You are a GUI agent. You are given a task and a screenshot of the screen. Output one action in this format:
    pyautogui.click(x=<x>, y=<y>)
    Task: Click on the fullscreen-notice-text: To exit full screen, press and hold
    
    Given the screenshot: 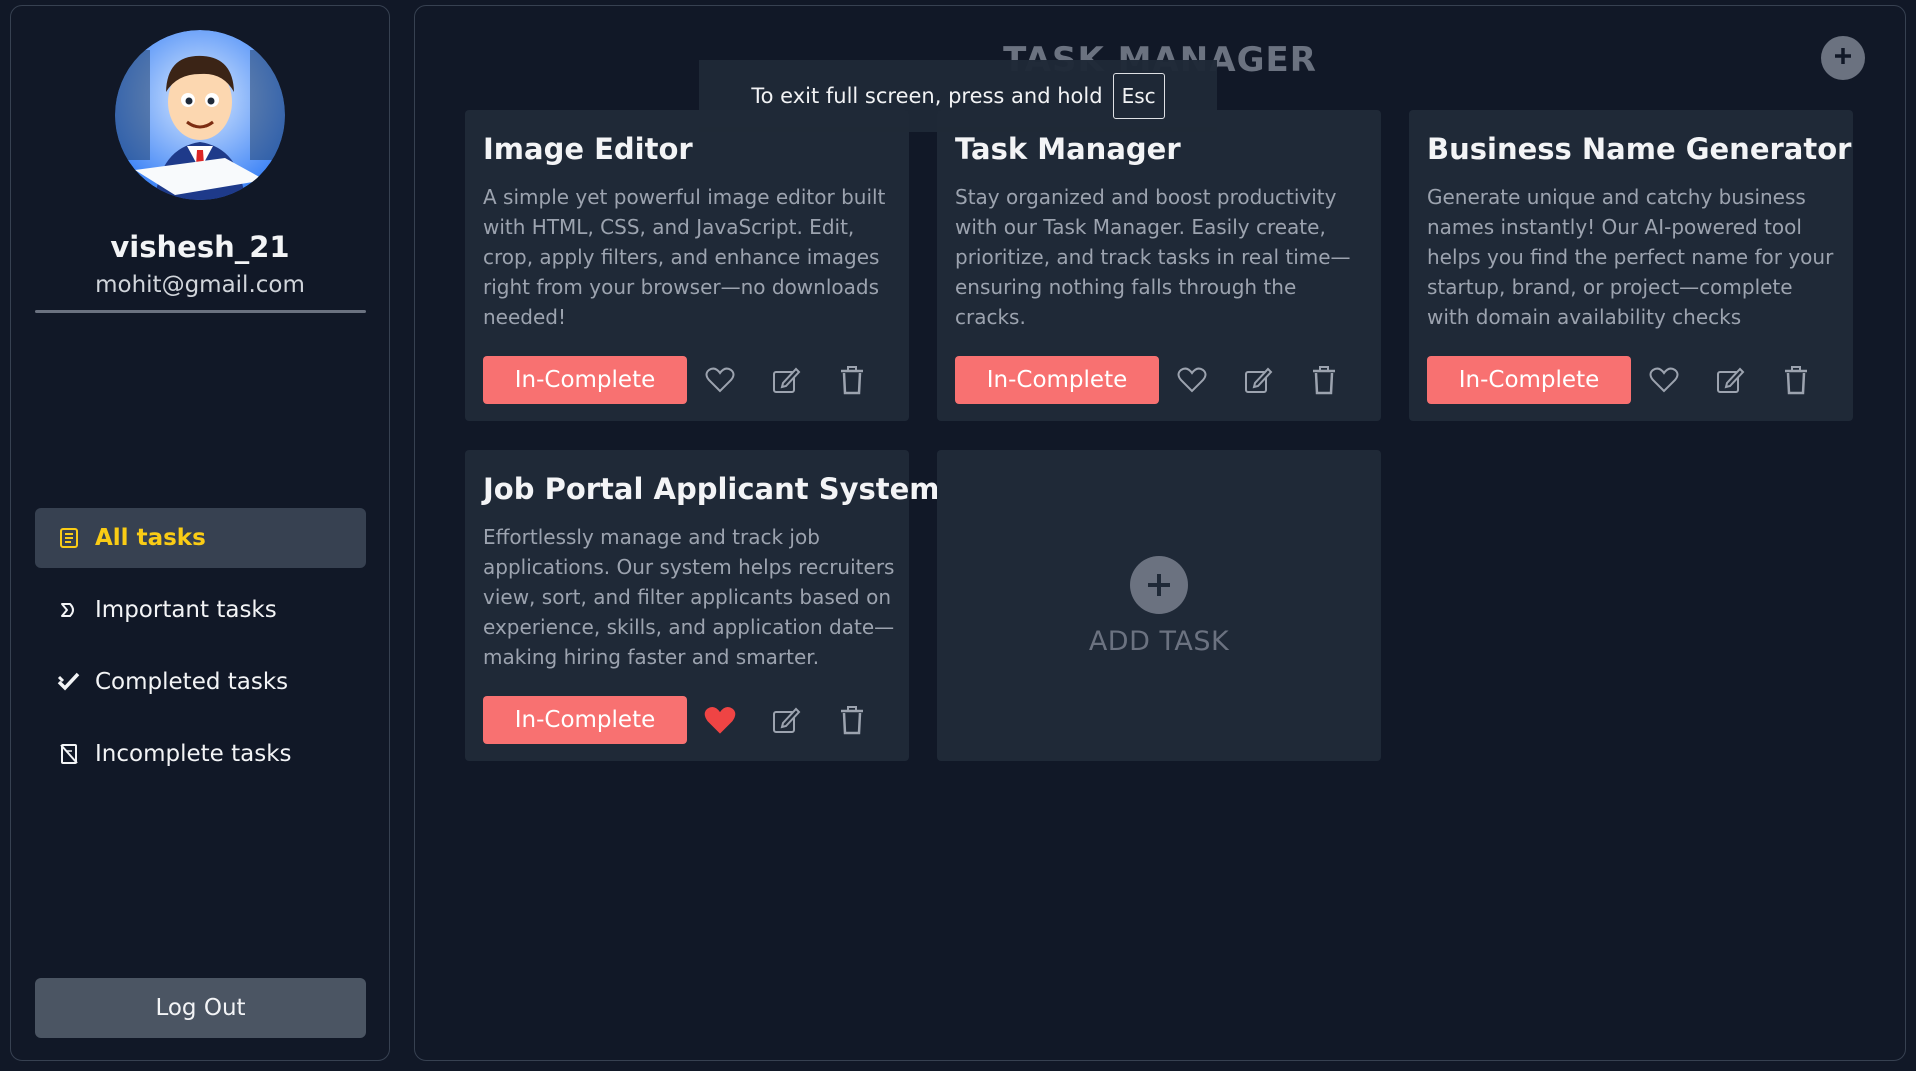 What is the action you would take?
    pyautogui.click(x=927, y=96)
    